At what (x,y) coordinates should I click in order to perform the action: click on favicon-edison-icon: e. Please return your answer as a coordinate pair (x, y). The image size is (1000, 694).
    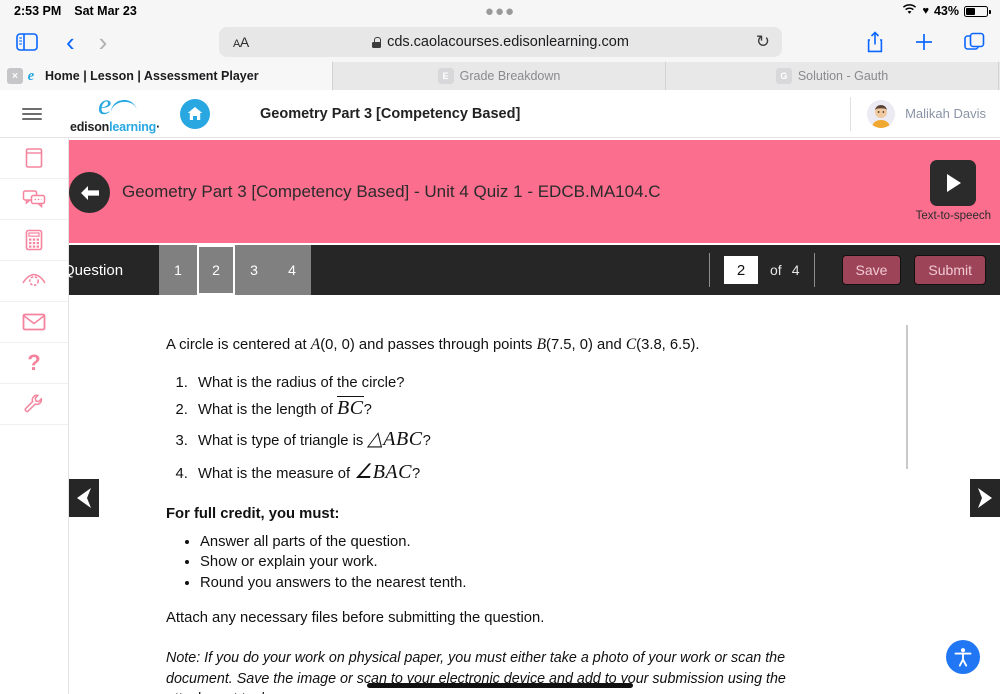
    Looking at the image, I should click on (31, 75).